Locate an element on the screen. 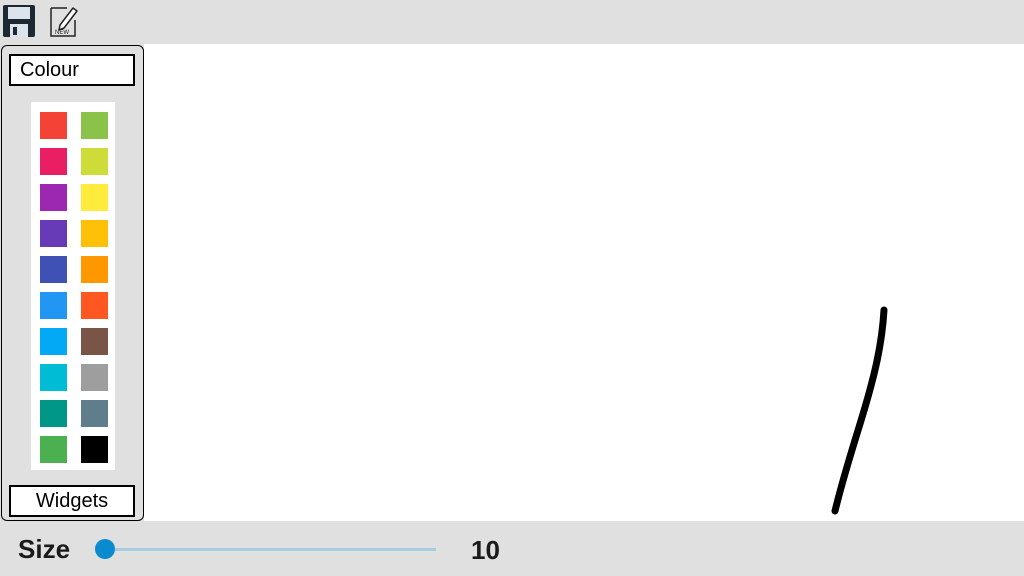 The width and height of the screenshot is (1024, 576). save-button is located at coordinates (19, 21).